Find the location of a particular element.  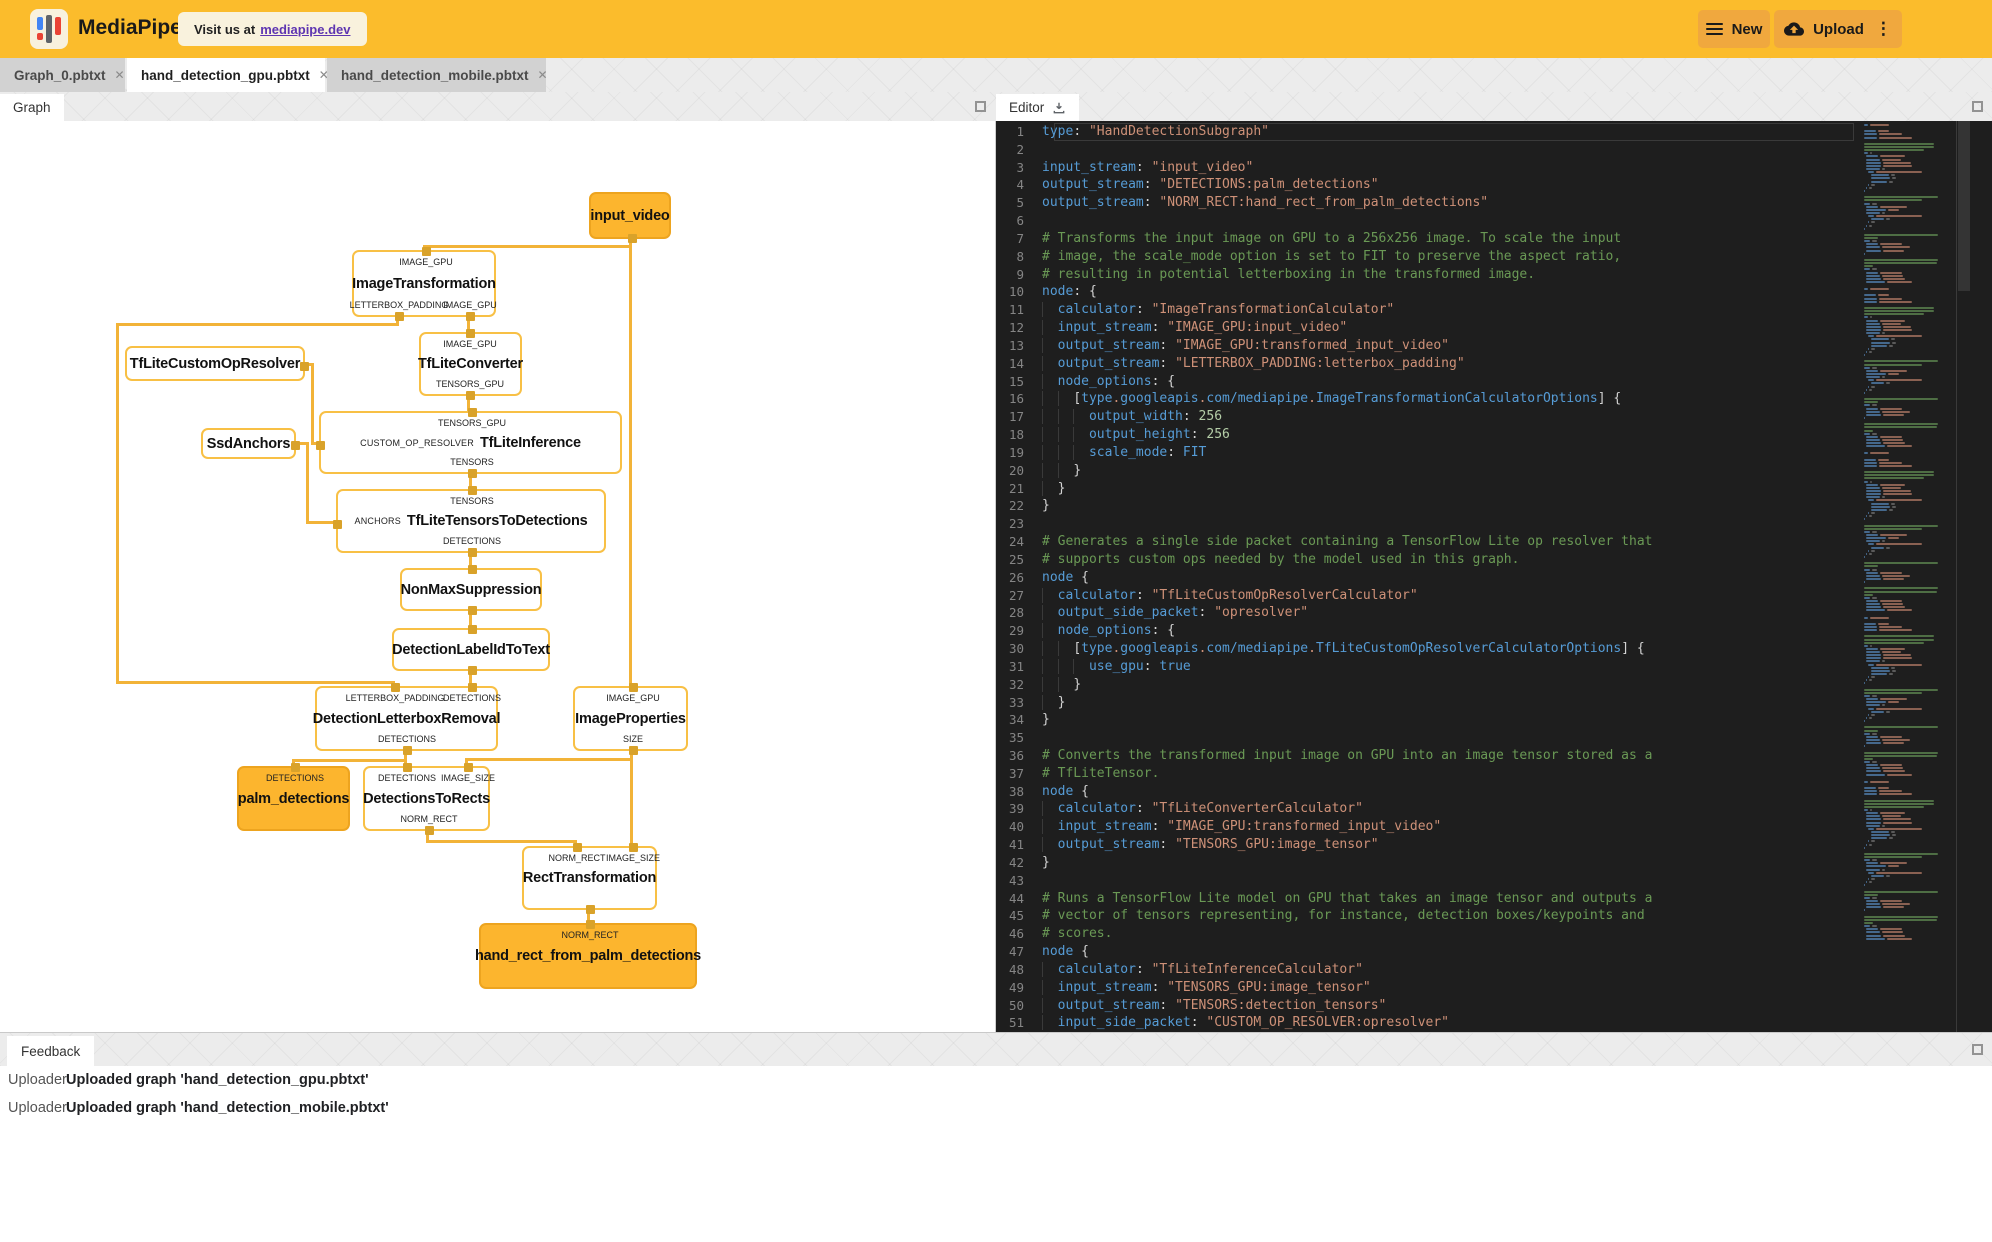

code-line: 34} is located at coordinates (1428, 720).